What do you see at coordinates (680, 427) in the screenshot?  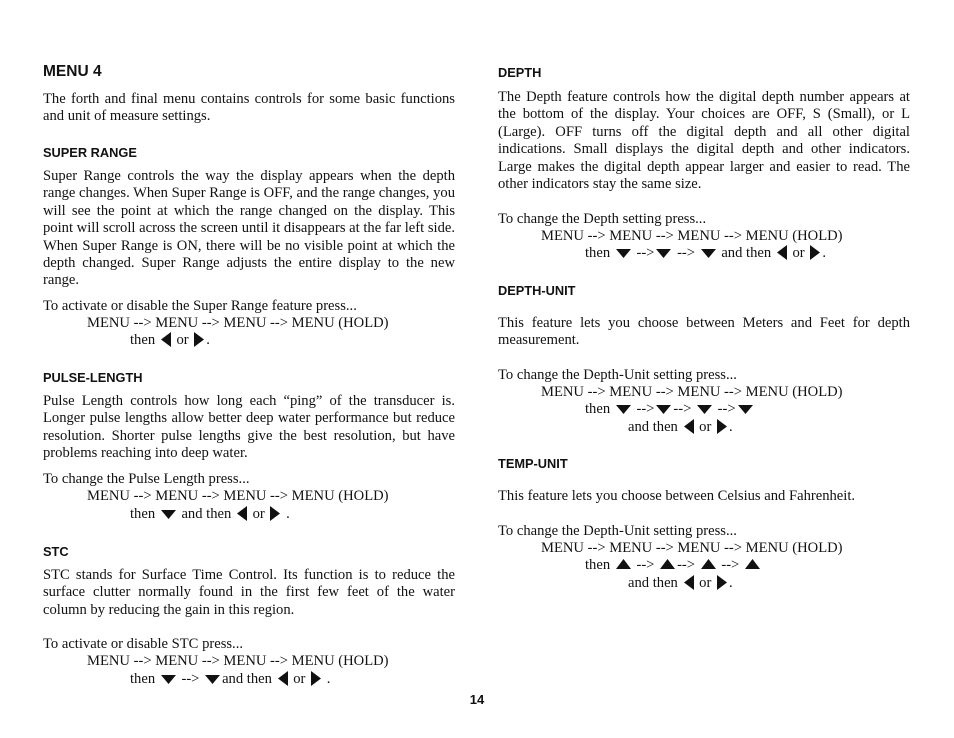 I see `depth-unit-keys-line2: and then or .` at bounding box center [680, 427].